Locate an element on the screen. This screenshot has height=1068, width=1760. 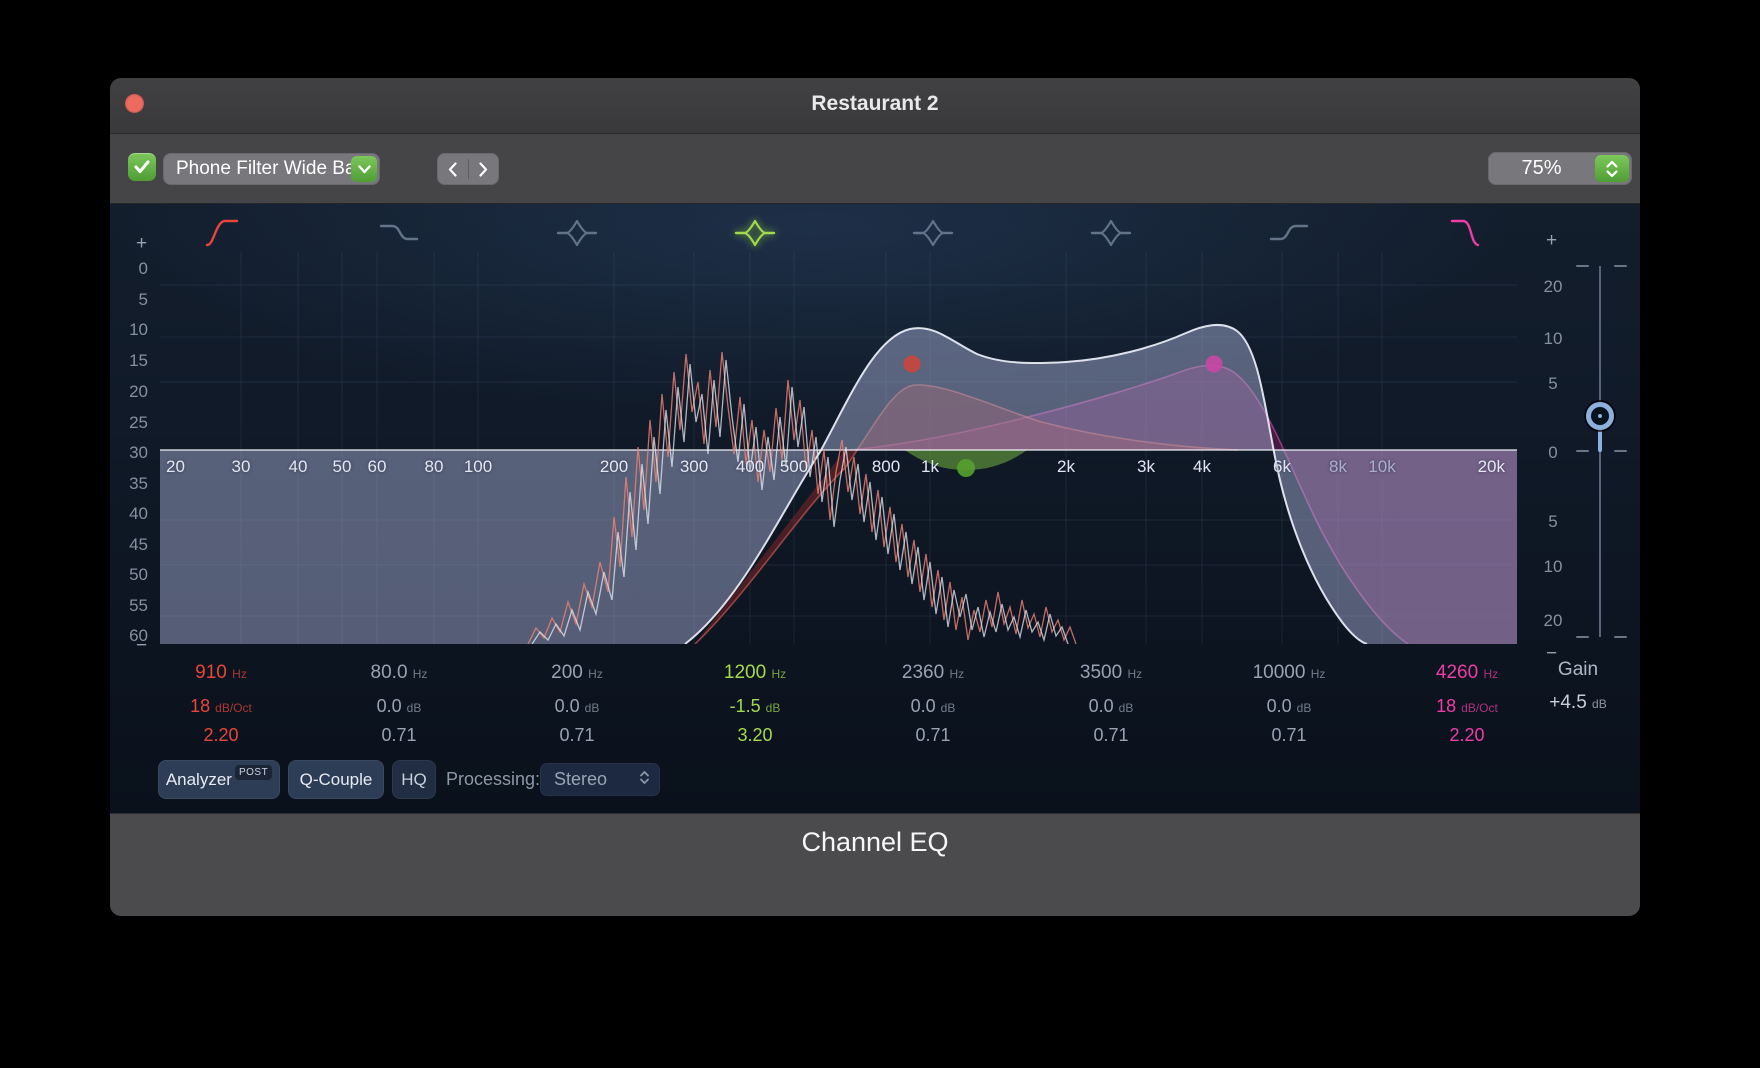
band-7-parameters: 10000 Hz 0.0 dB 0.71 is located at coordinates (1289, 702).